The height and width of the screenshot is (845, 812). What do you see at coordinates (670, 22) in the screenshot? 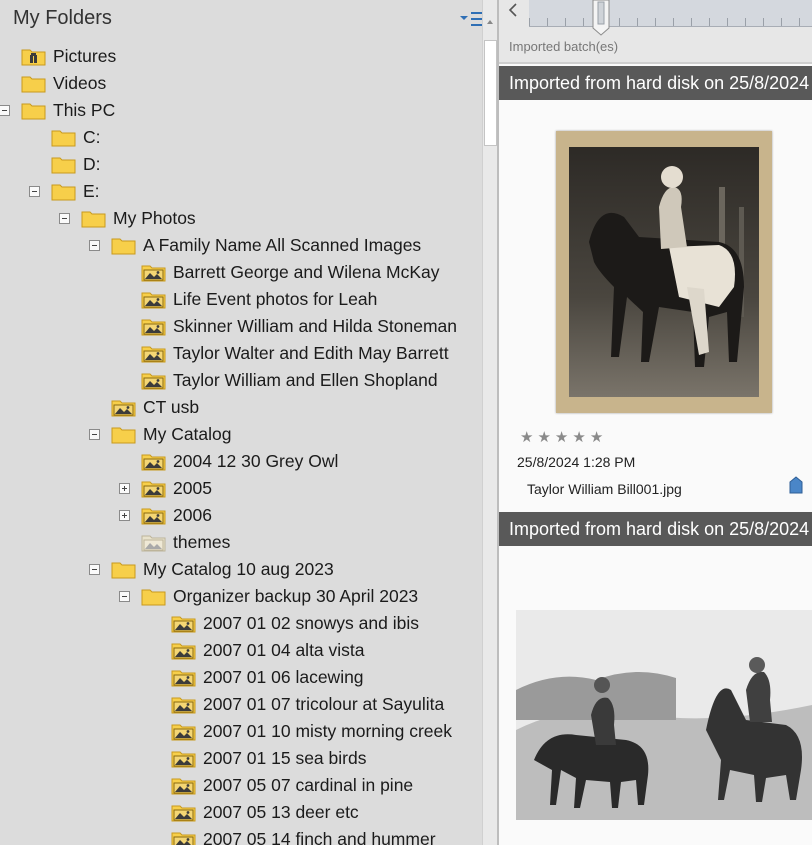
I see `timeline-ticks` at bounding box center [670, 22].